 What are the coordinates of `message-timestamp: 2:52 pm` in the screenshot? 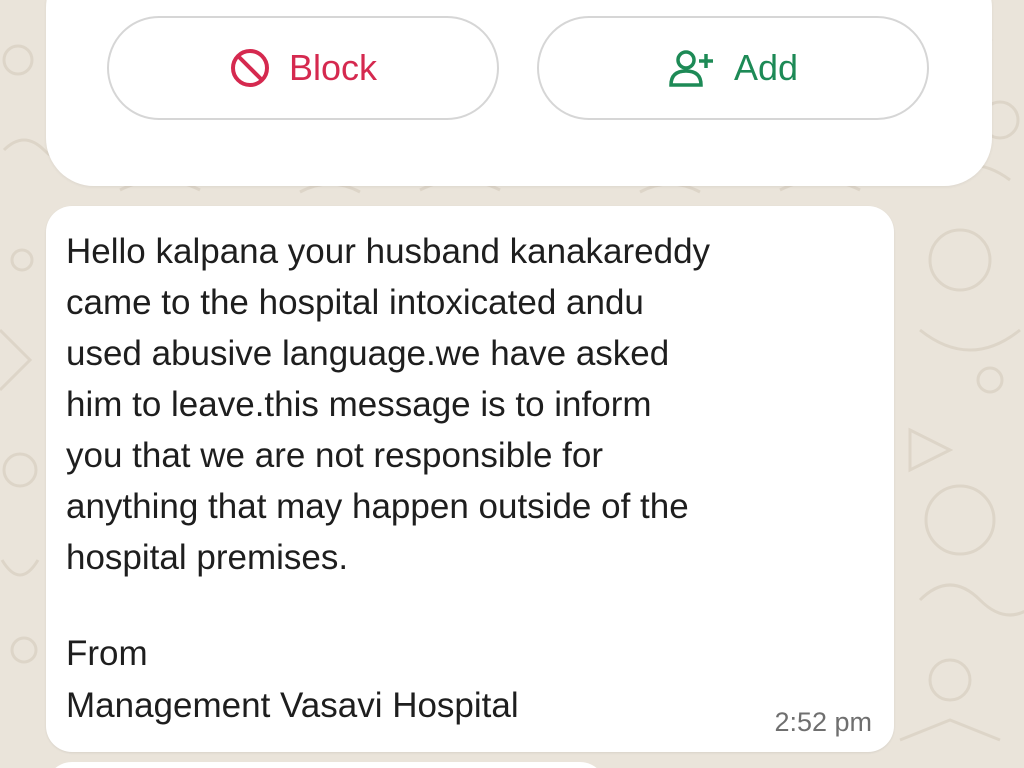 It's located at (823, 722).